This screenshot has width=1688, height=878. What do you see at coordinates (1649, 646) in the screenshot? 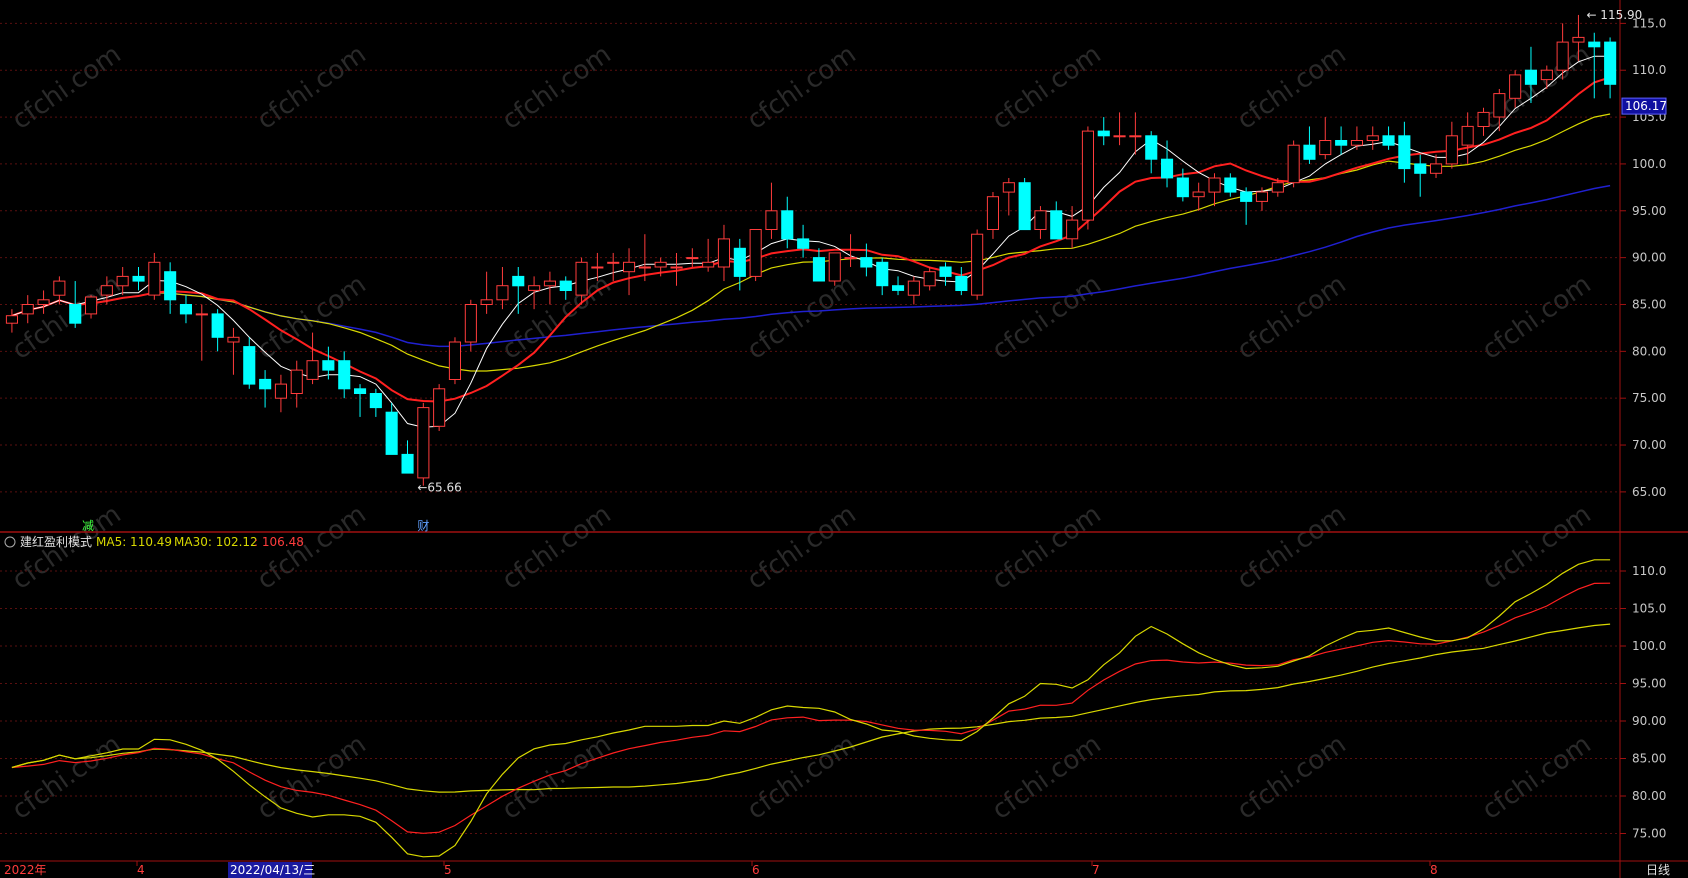
I see `y-tick-label: 100.0` at bounding box center [1649, 646].